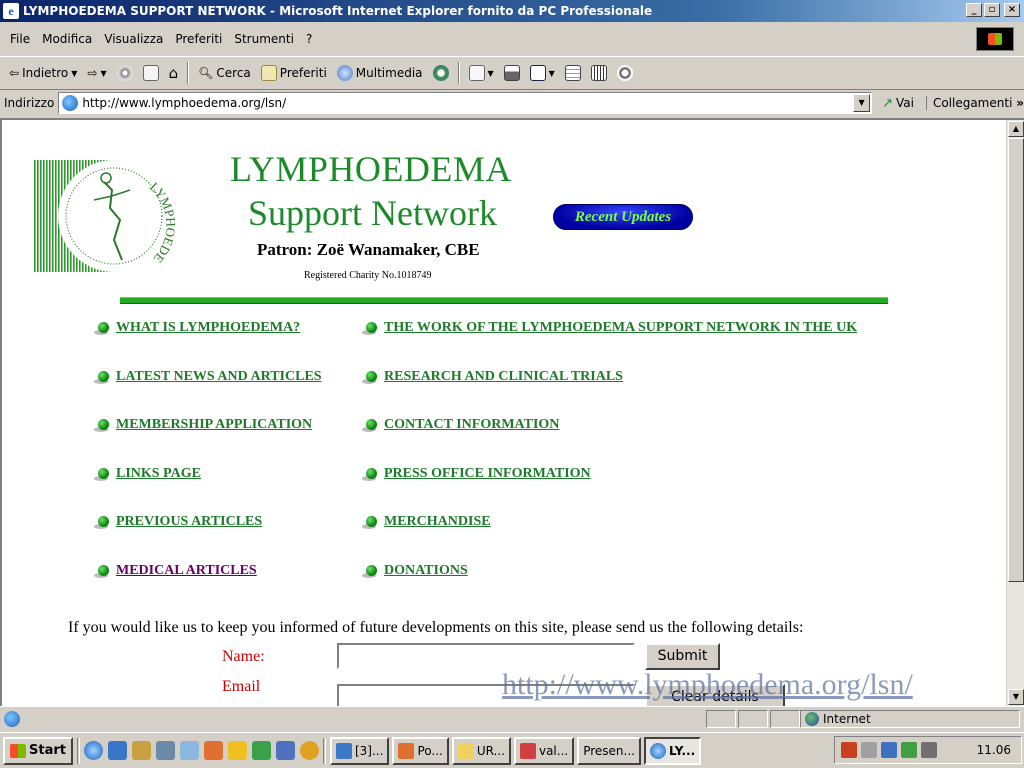  What do you see at coordinates (368, 249) in the screenshot?
I see `patron-line: Patron: Zoë Wanamaker, CBE` at bounding box center [368, 249].